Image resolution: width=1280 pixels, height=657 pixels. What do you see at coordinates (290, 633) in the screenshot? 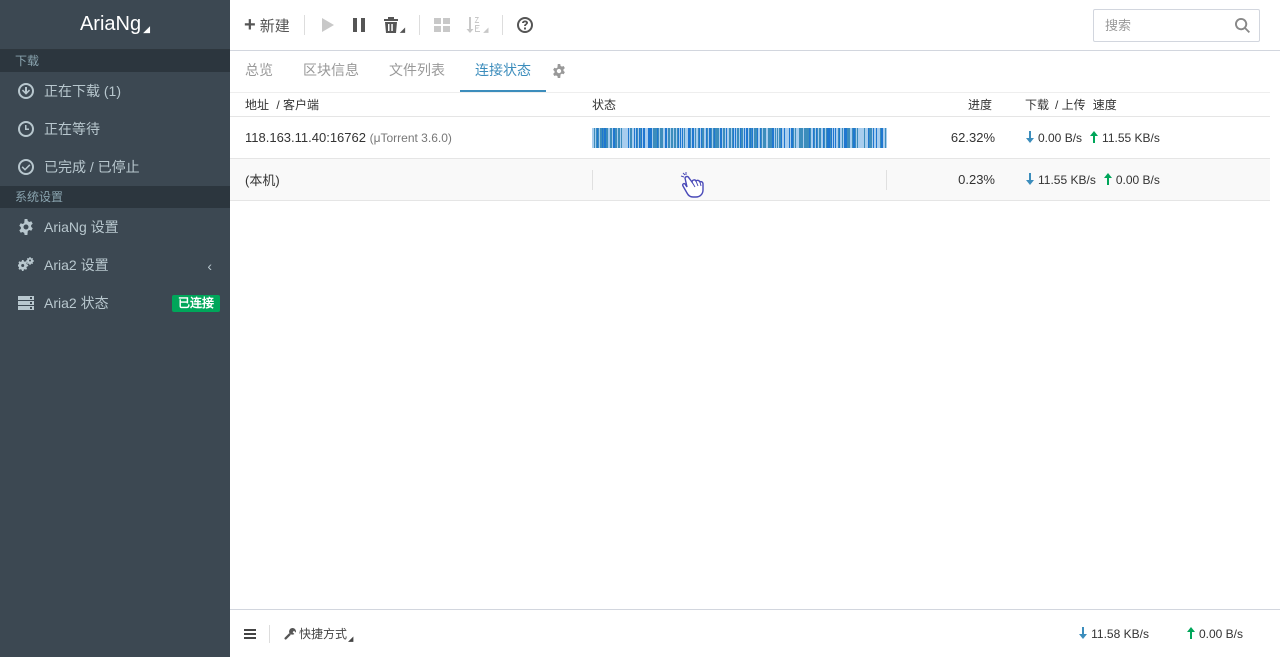
I see `wrench-icon` at bounding box center [290, 633].